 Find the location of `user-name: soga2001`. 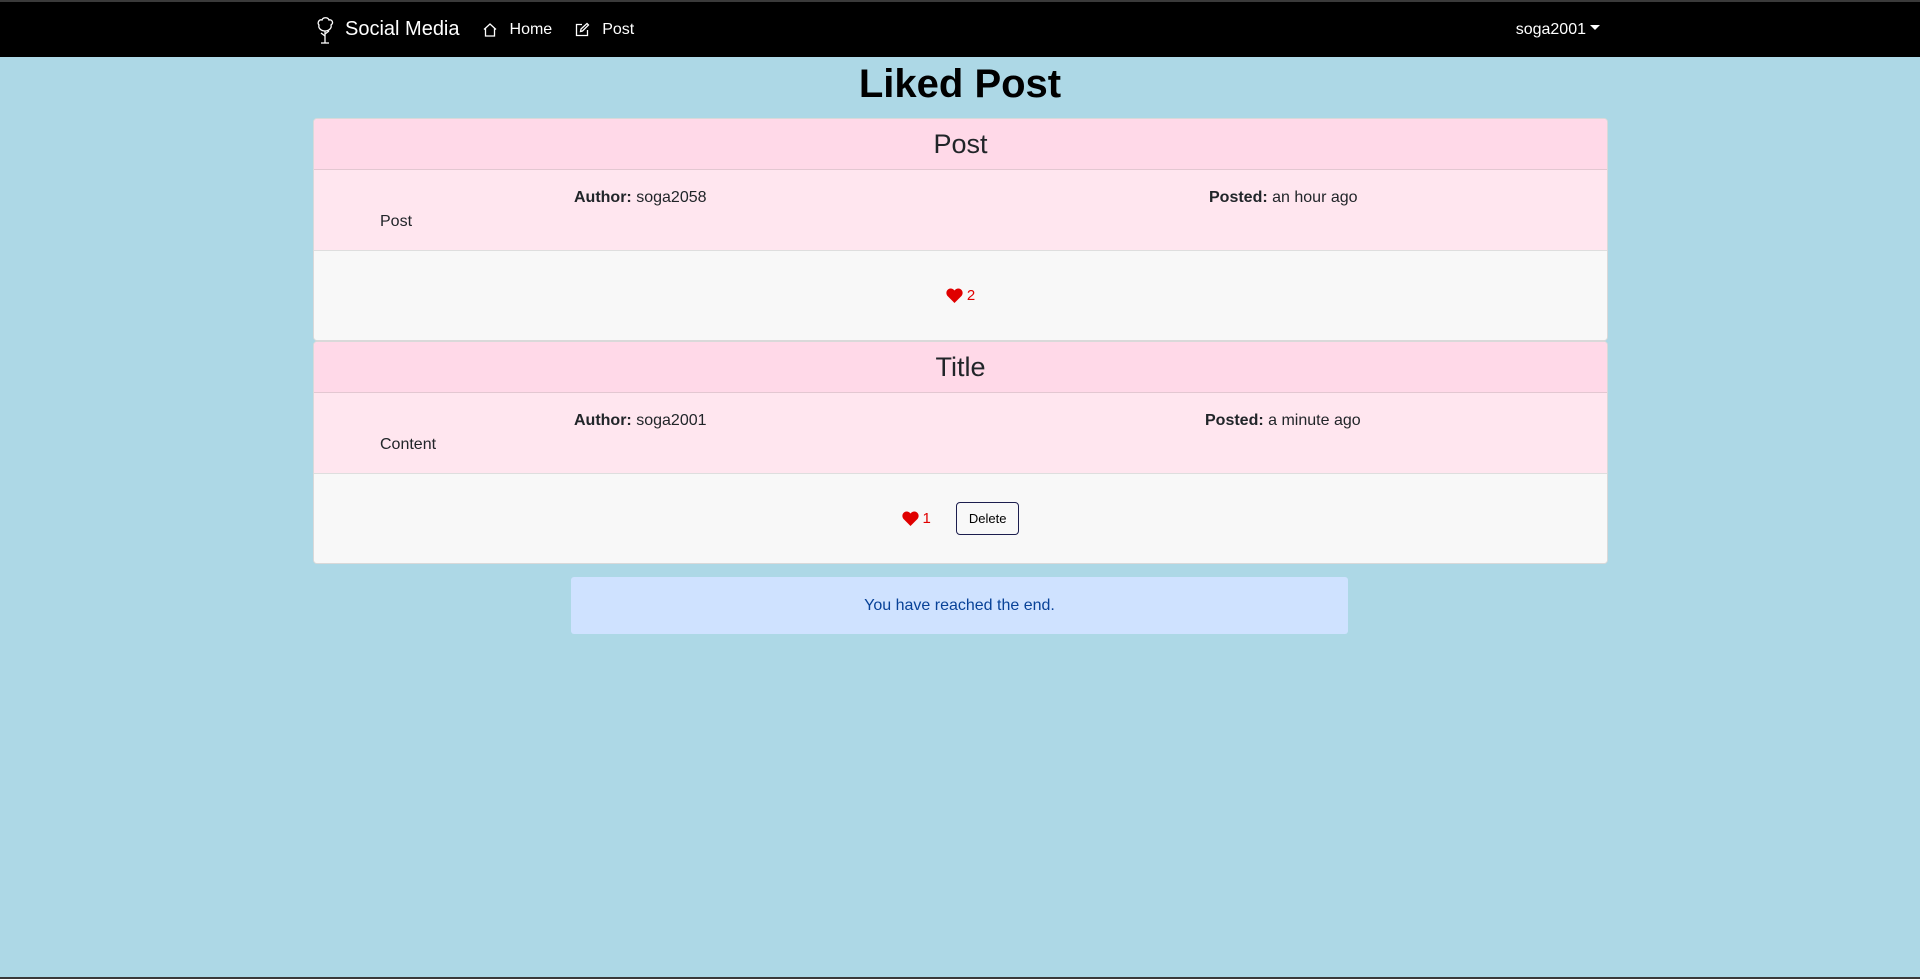

user-name: soga2001 is located at coordinates (1550, 29).